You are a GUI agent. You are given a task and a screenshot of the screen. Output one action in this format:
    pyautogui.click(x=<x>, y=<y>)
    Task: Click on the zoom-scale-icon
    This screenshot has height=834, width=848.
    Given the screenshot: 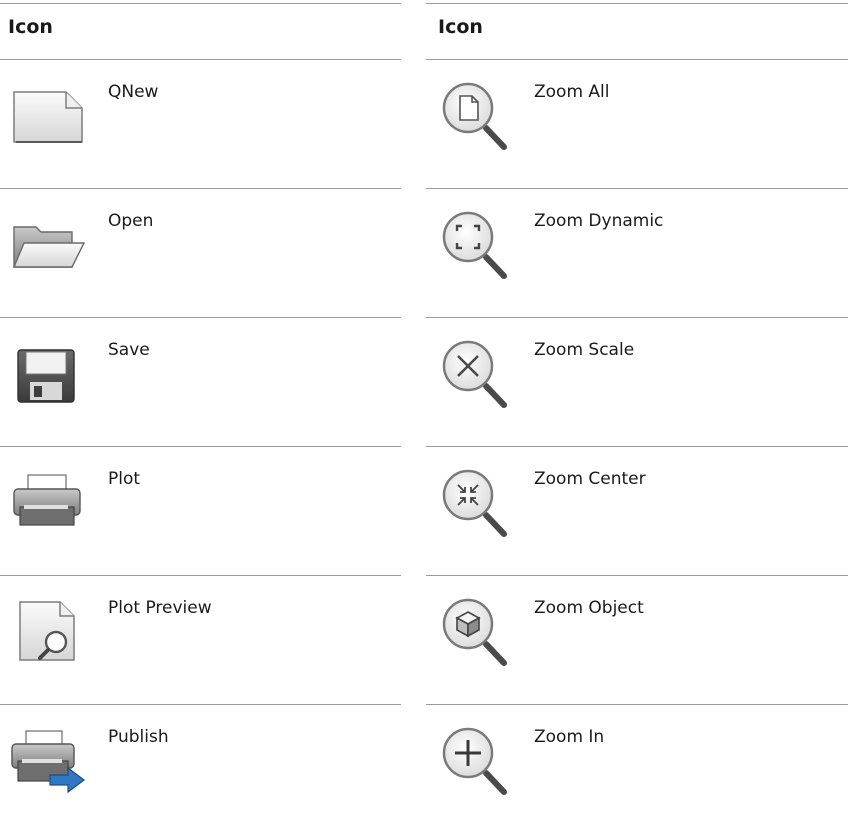 What is the action you would take?
    pyautogui.click(x=478, y=372)
    